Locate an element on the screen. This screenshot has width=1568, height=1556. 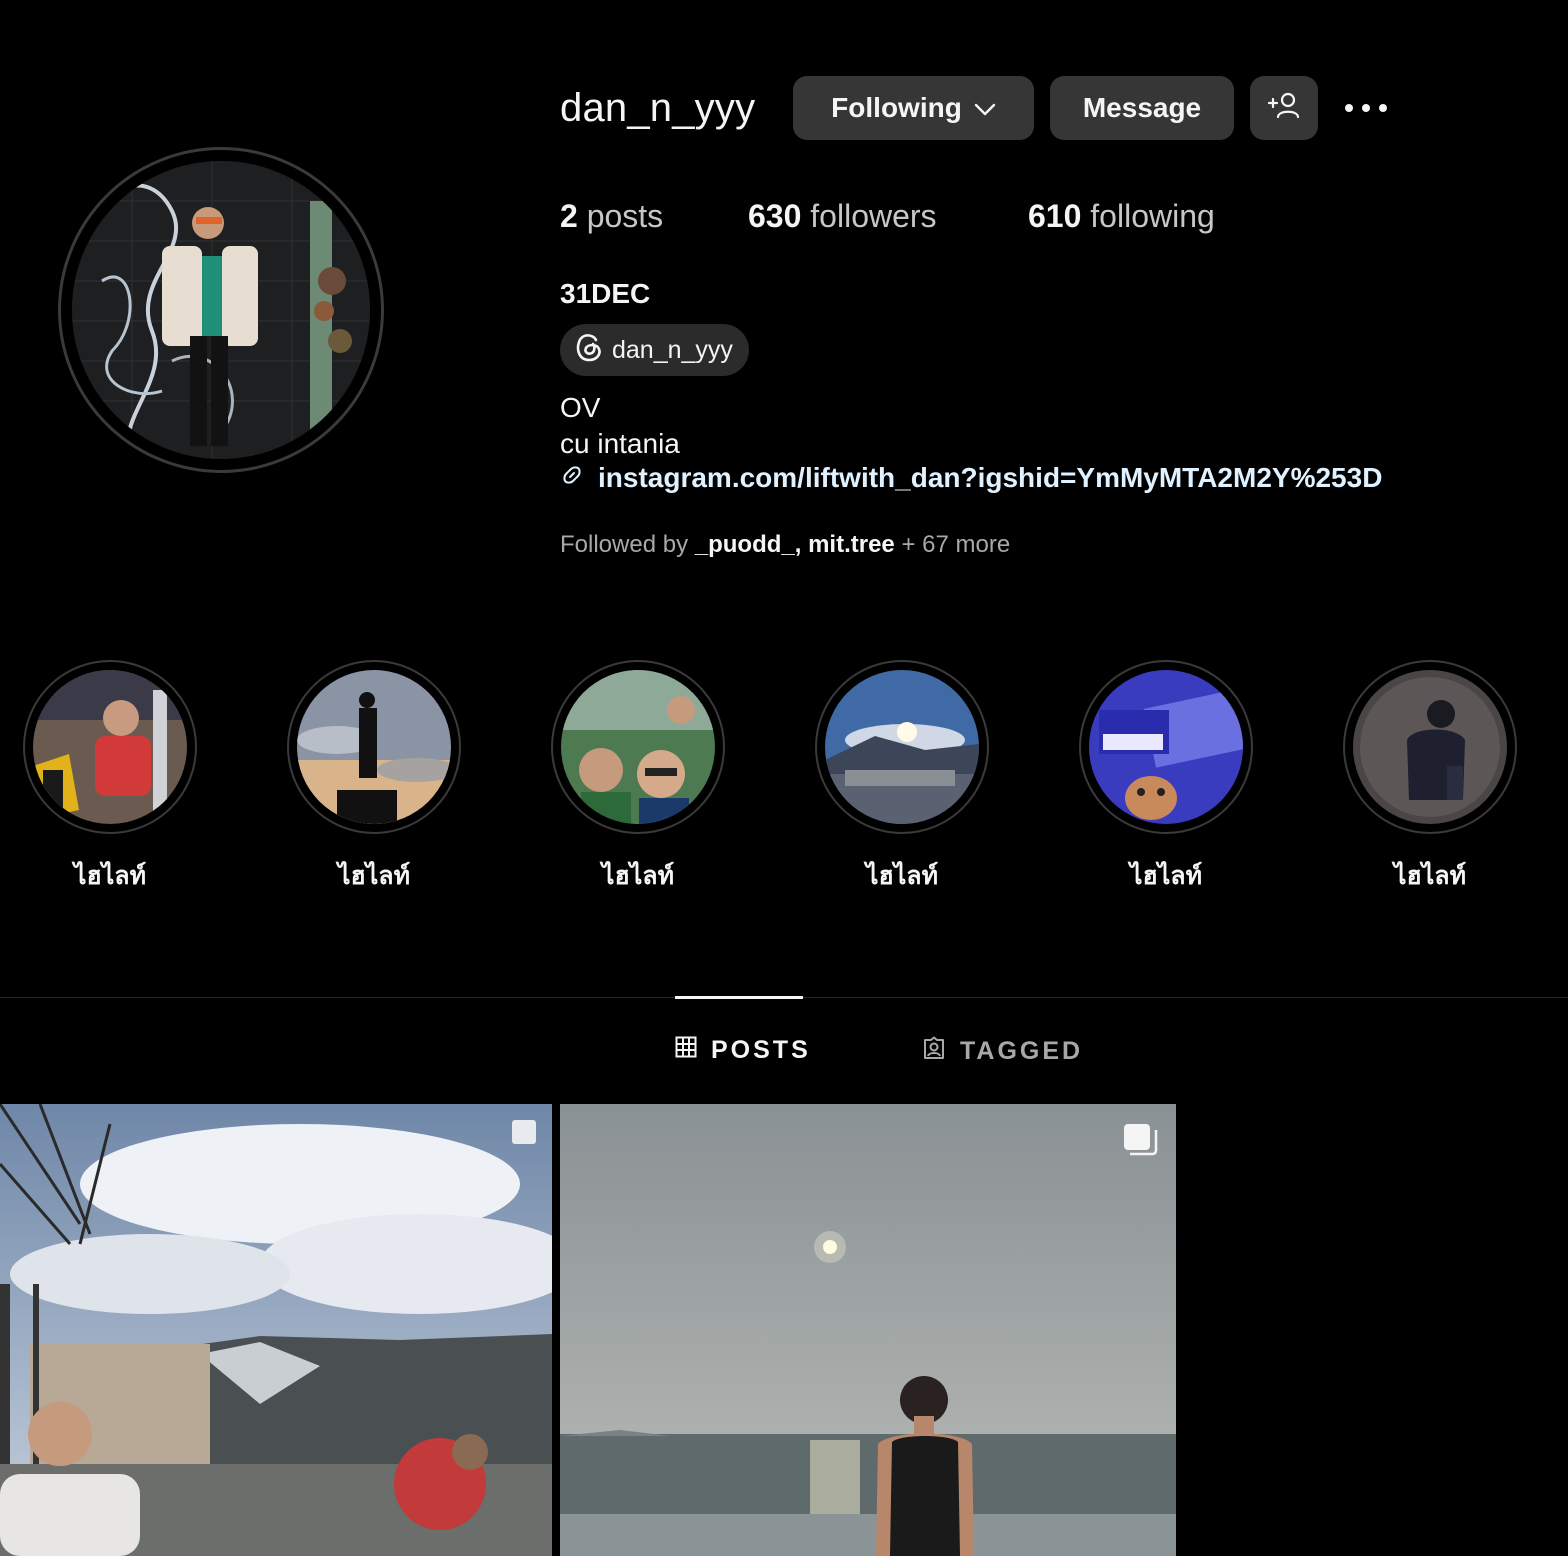
tab-posts: POSTS is located at coordinates (743, 1050).